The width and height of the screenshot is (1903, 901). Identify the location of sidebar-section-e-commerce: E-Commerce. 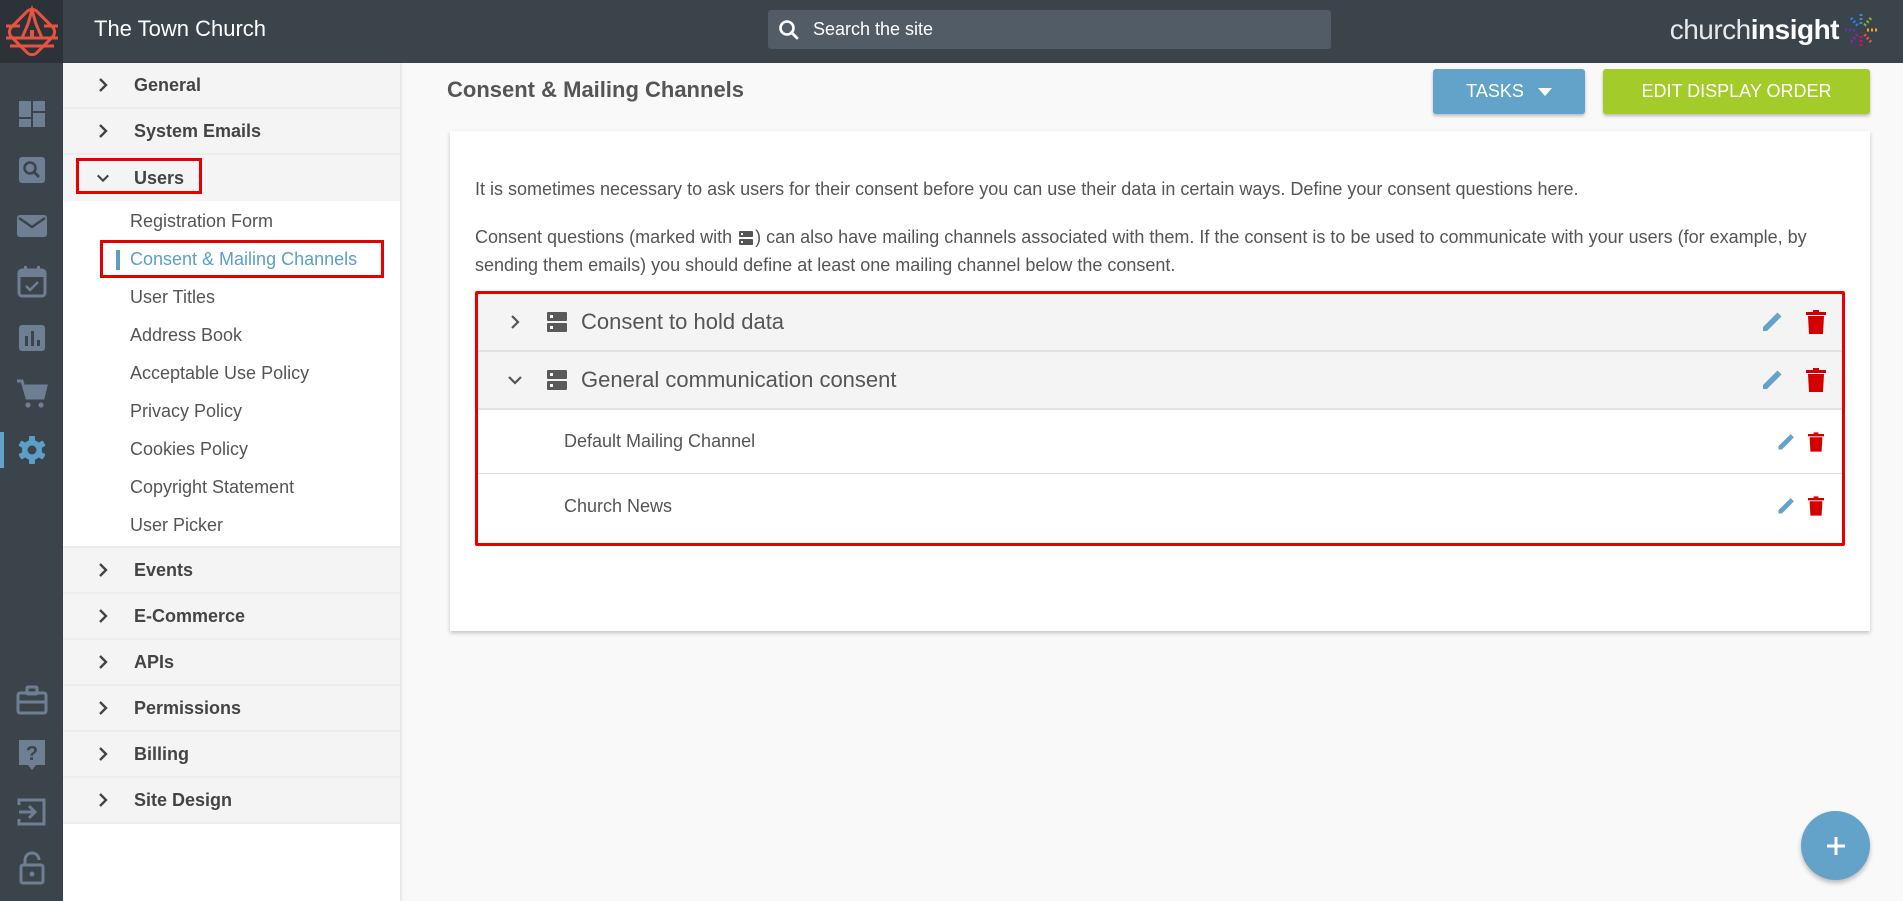
(231, 617).